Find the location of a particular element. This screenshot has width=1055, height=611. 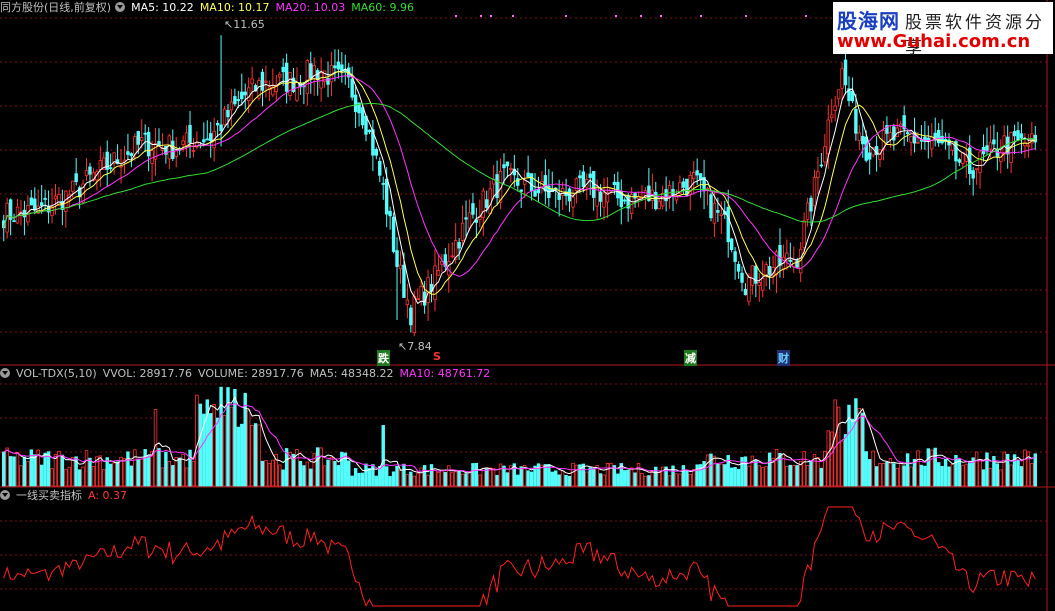

vol-title: VOL-TDX(5,10) is located at coordinates (56, 373).